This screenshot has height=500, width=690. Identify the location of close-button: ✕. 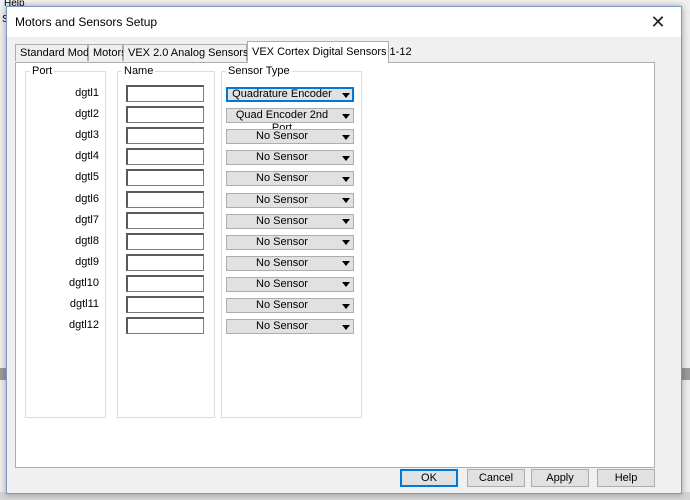
(658, 22).